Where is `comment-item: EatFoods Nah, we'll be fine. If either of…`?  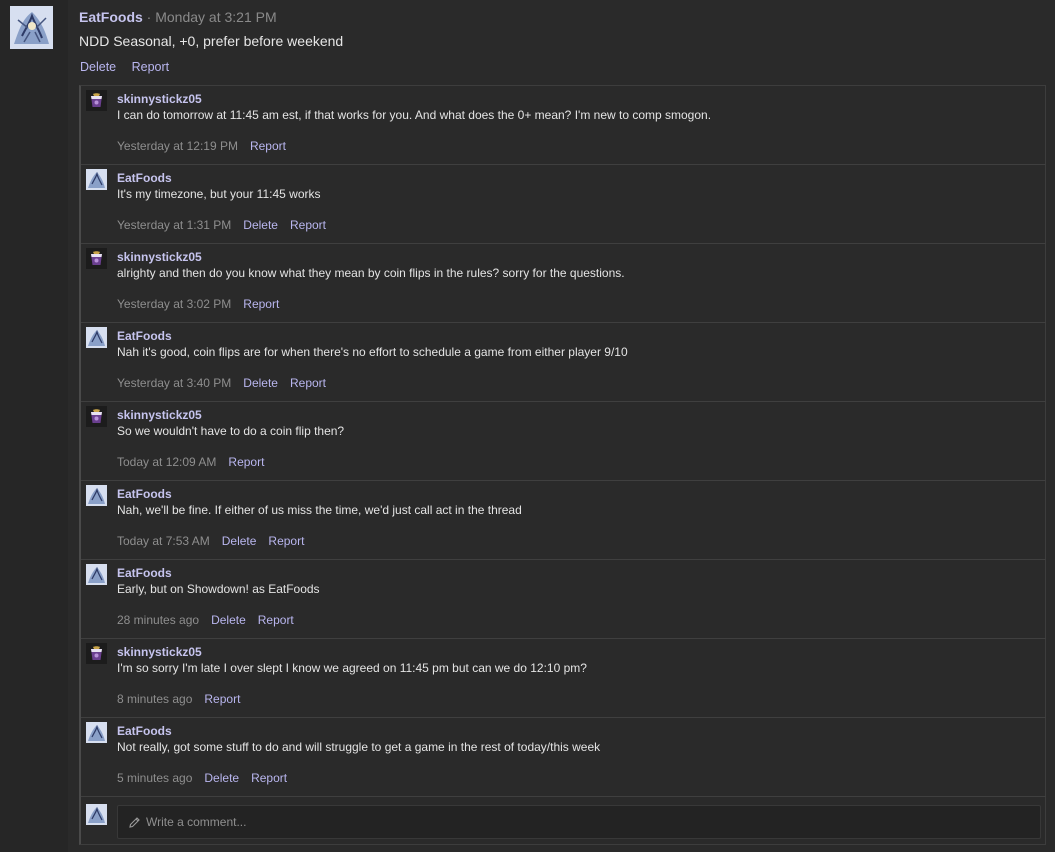 comment-item: EatFoods Nah, we'll be fine. If either of… is located at coordinates (563, 520).